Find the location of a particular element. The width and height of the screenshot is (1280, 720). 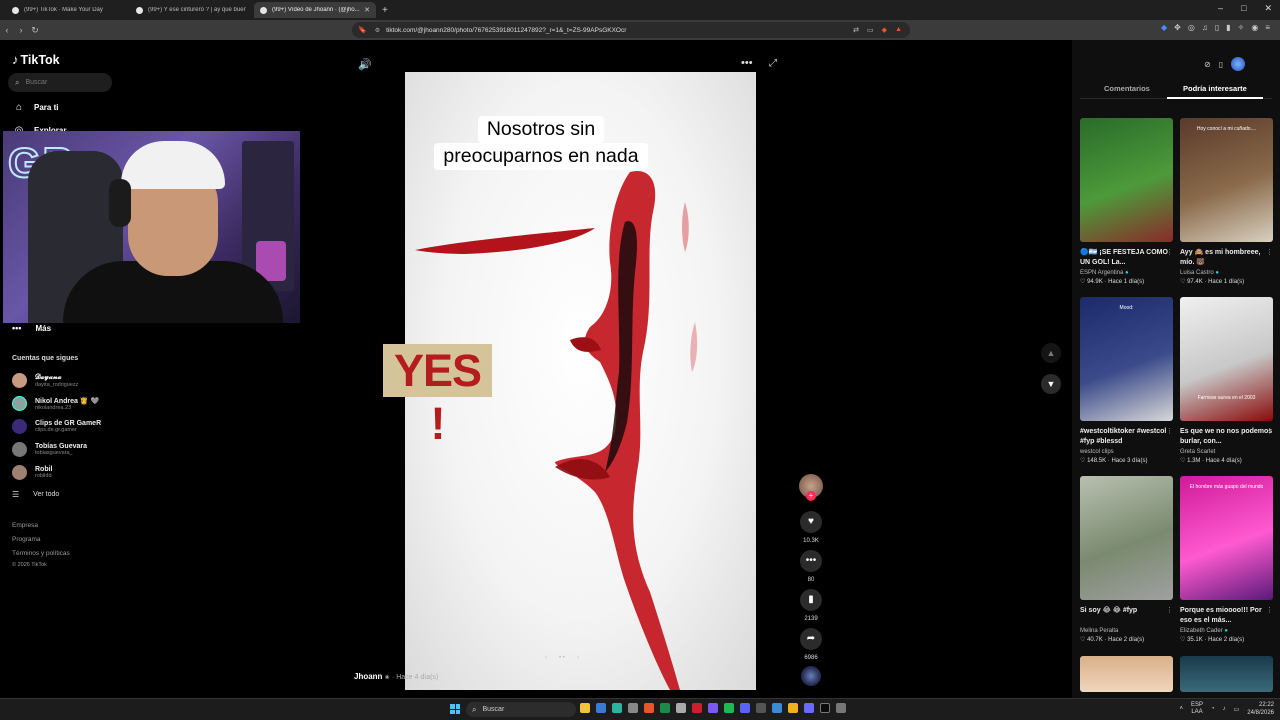

card-author: Greta Scarlet is located at coordinates (1226, 452).